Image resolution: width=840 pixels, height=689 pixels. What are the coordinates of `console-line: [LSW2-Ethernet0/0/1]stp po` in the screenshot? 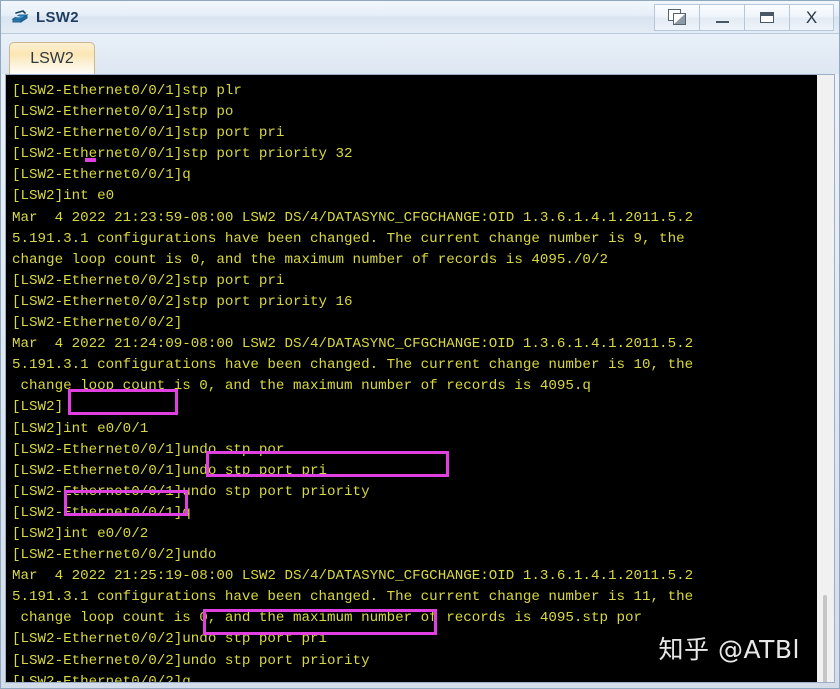 It's located at (123, 112).